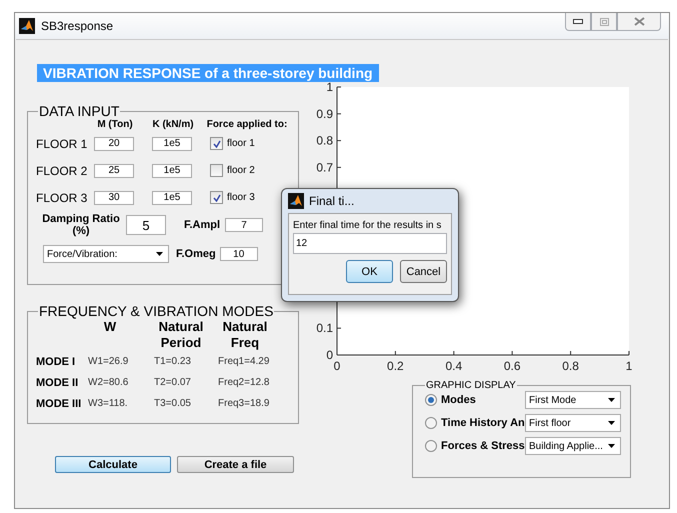 Image resolution: width=677 pixels, height=513 pixels. Describe the element at coordinates (62, 197) in the screenshot. I see `floor-label: FLOOR 3` at that location.